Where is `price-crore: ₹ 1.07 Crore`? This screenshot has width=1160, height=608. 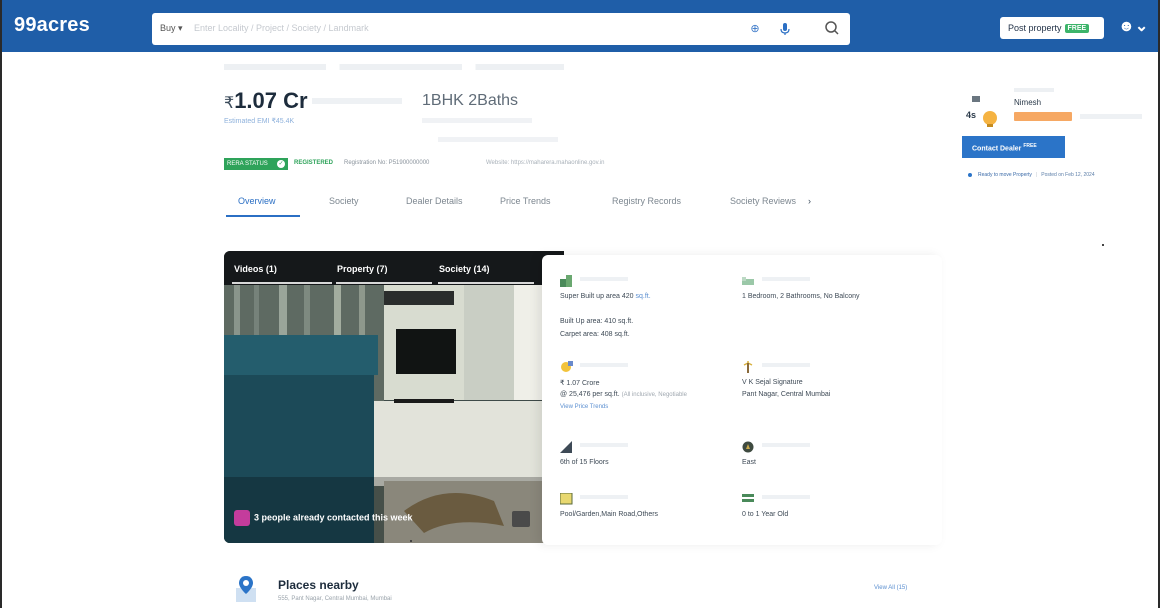 price-crore: ₹ 1.07 Crore is located at coordinates (580, 383).